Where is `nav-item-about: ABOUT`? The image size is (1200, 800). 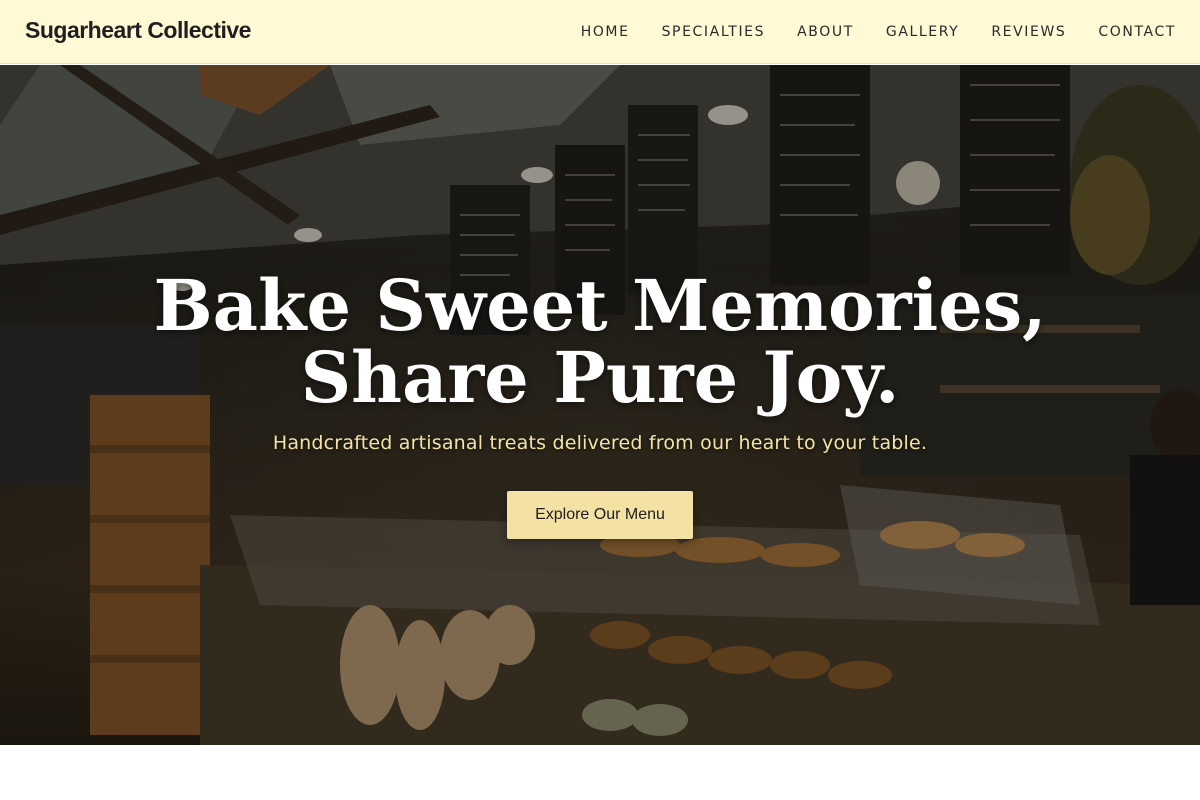
nav-item-about: ABOUT is located at coordinates (825, 32).